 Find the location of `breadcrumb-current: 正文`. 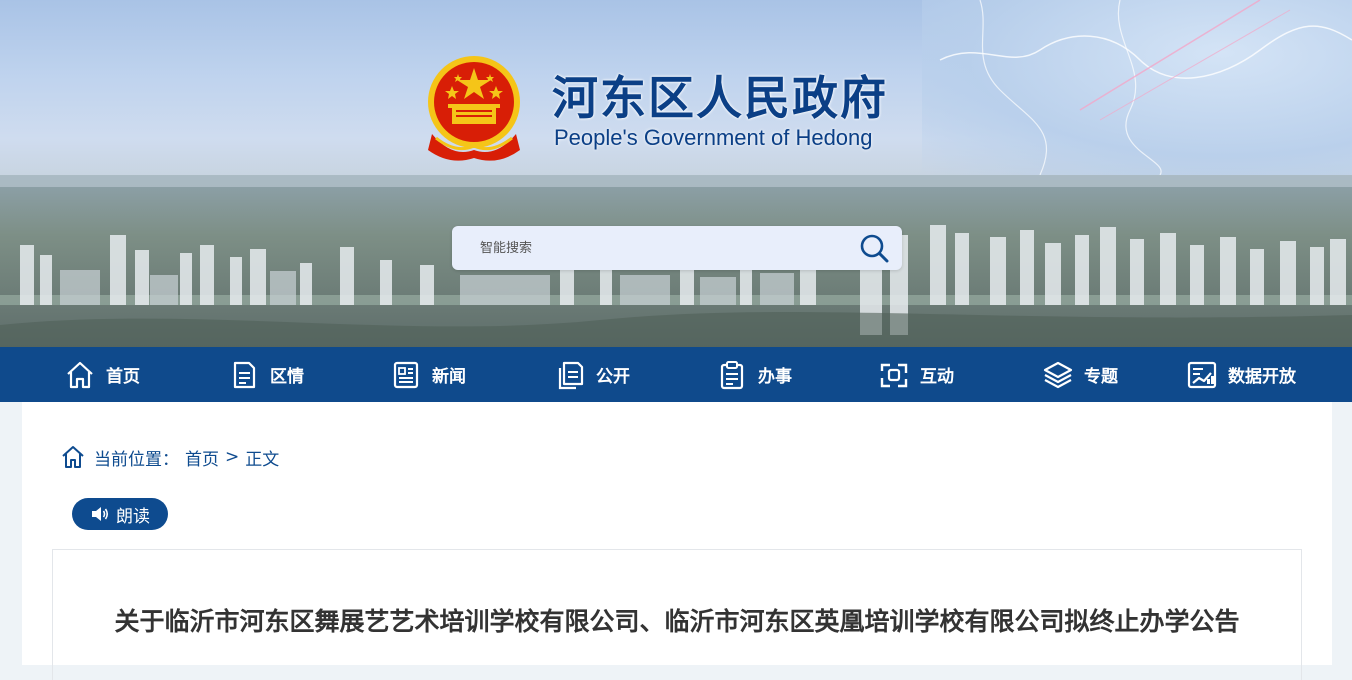

breadcrumb-current: 正文 is located at coordinates (262, 457).